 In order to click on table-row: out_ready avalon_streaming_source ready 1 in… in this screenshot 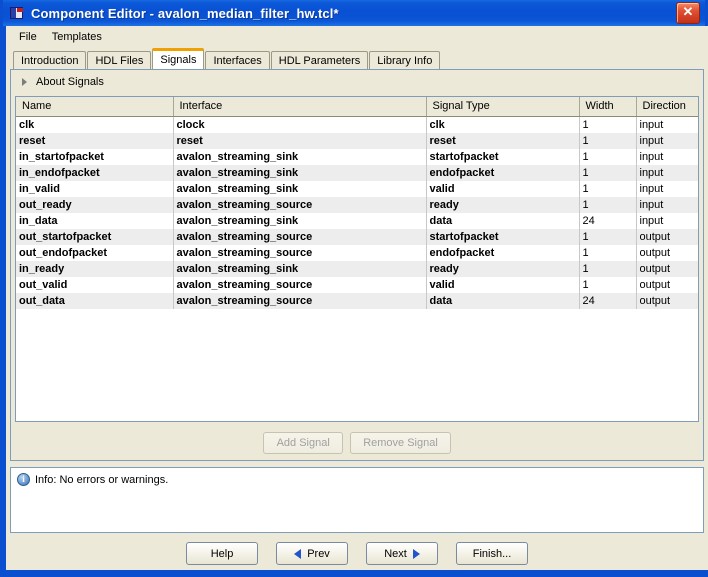, I will do `click(357, 204)`.